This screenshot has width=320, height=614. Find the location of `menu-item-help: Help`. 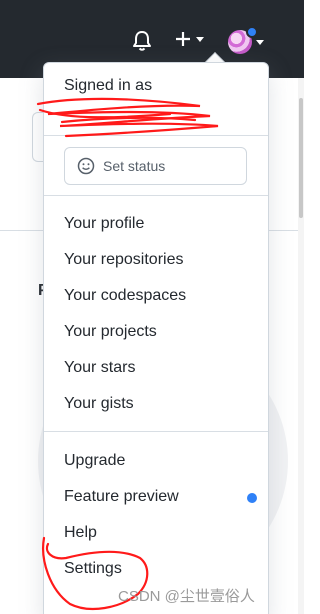

menu-item-help: Help is located at coordinates (80, 533).